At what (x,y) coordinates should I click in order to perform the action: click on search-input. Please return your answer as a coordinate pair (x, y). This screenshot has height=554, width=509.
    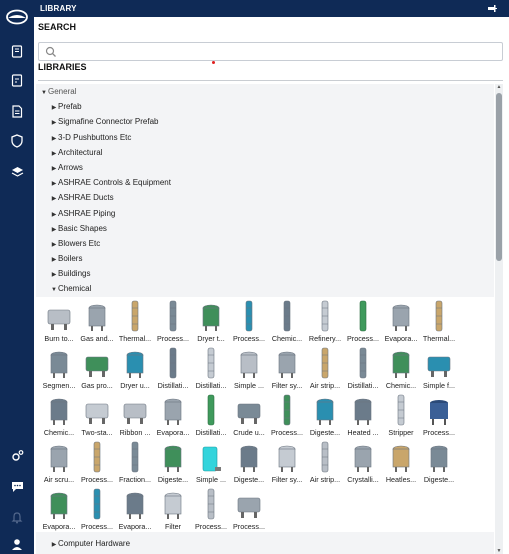
    Looking at the image, I should click on (267, 51).